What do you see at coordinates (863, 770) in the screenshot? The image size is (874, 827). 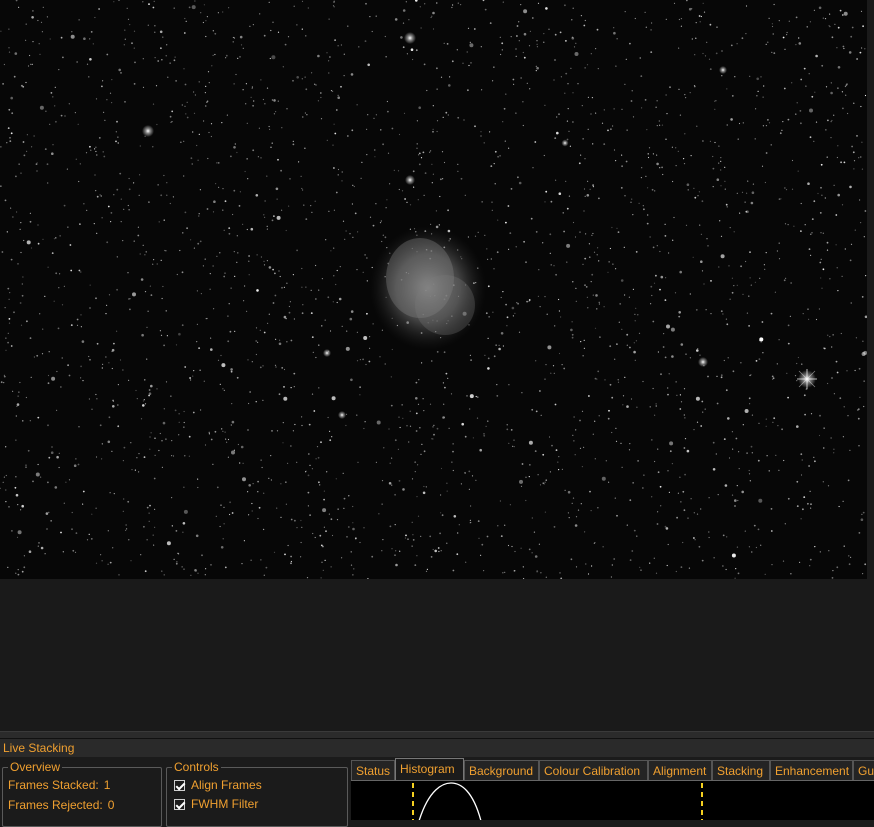 I see `tab-guiding: Gu` at bounding box center [863, 770].